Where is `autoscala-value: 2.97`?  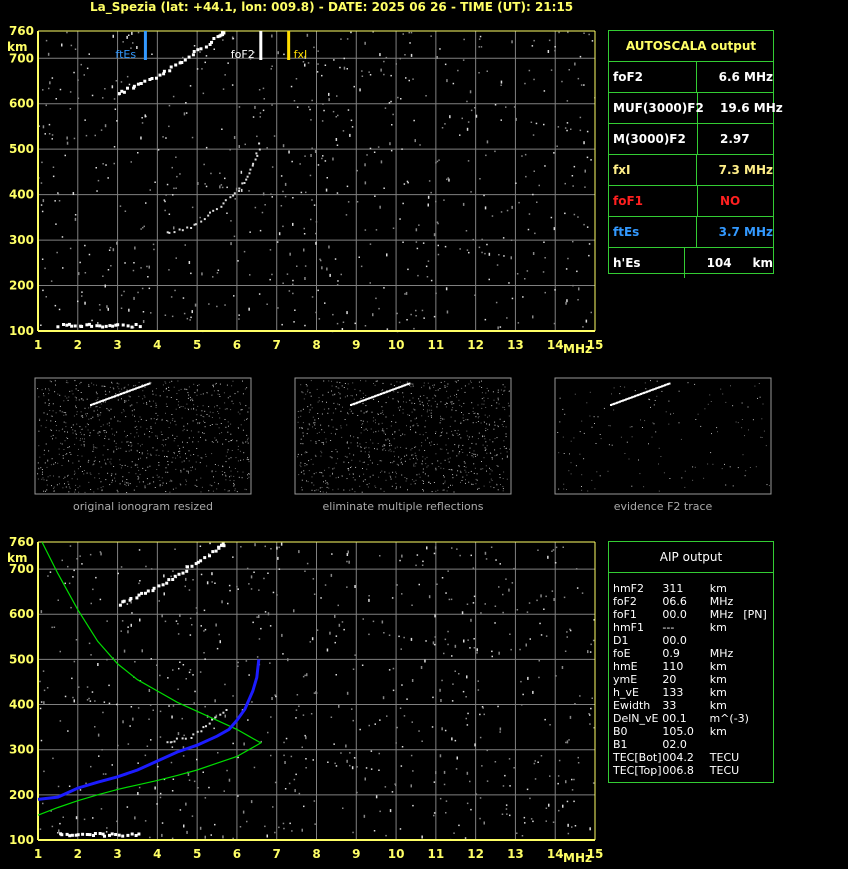
autoscala-value: 2.97 is located at coordinates (735, 139).